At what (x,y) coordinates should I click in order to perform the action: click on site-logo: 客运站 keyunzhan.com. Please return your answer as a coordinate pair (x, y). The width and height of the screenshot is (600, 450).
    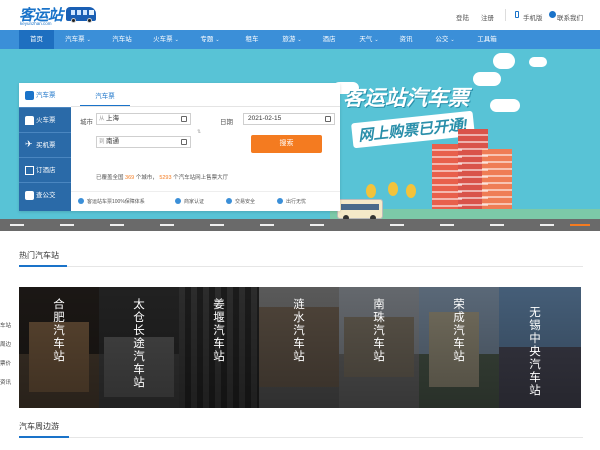
    Looking at the image, I should click on (59, 16).